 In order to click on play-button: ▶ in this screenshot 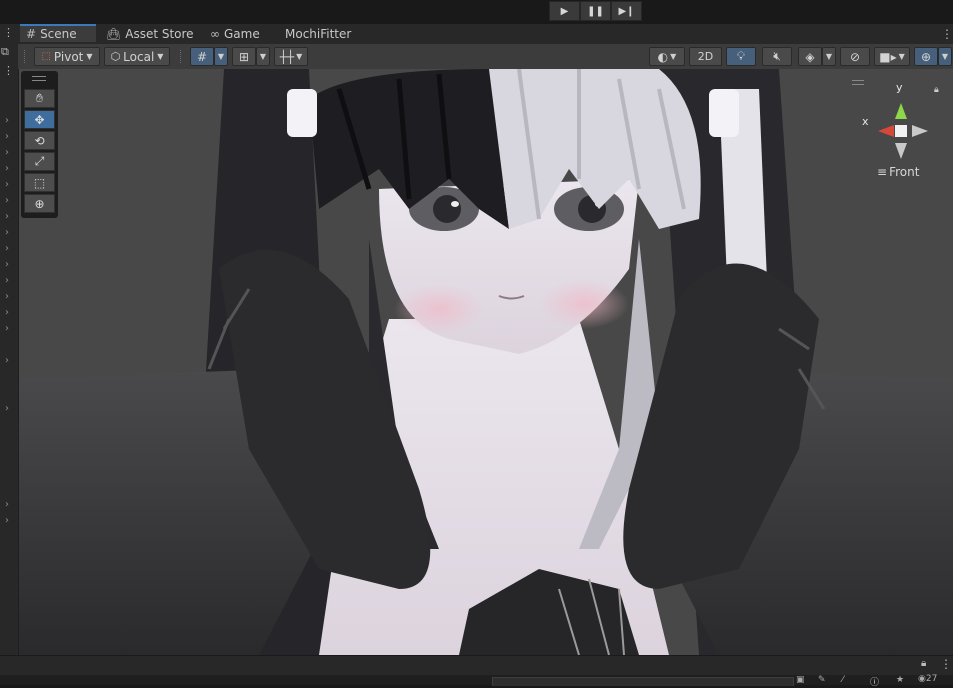, I will do `click(564, 11)`.